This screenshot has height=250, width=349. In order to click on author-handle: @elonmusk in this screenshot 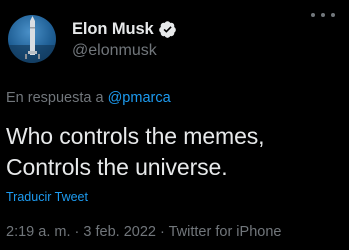, I will do `click(124, 51)`.